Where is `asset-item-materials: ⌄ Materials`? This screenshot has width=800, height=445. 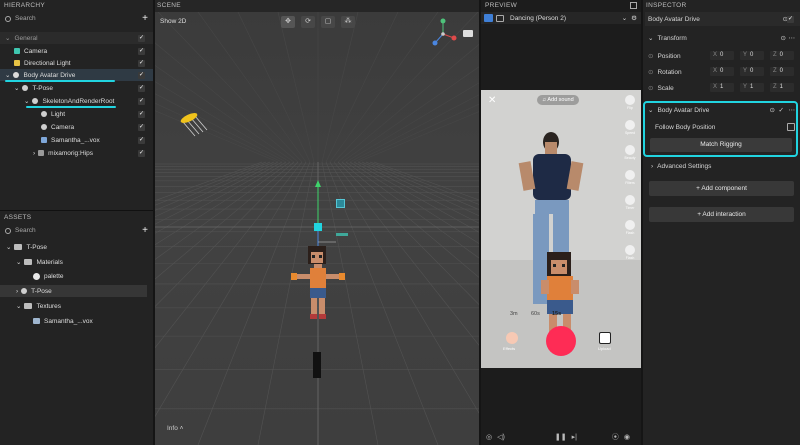
asset-item-materials: ⌄ Materials is located at coordinates (76, 262).